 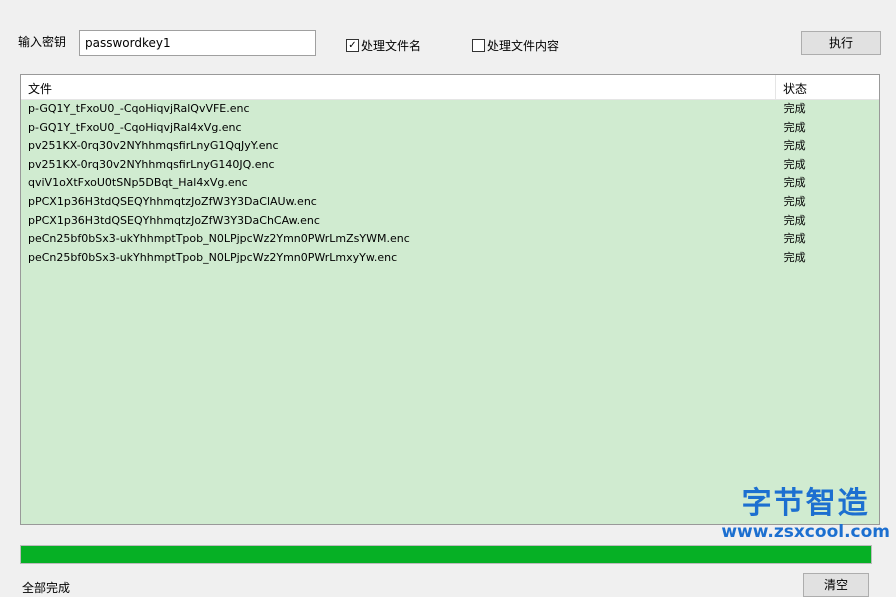 I want to click on progress-fill, so click(x=446, y=554).